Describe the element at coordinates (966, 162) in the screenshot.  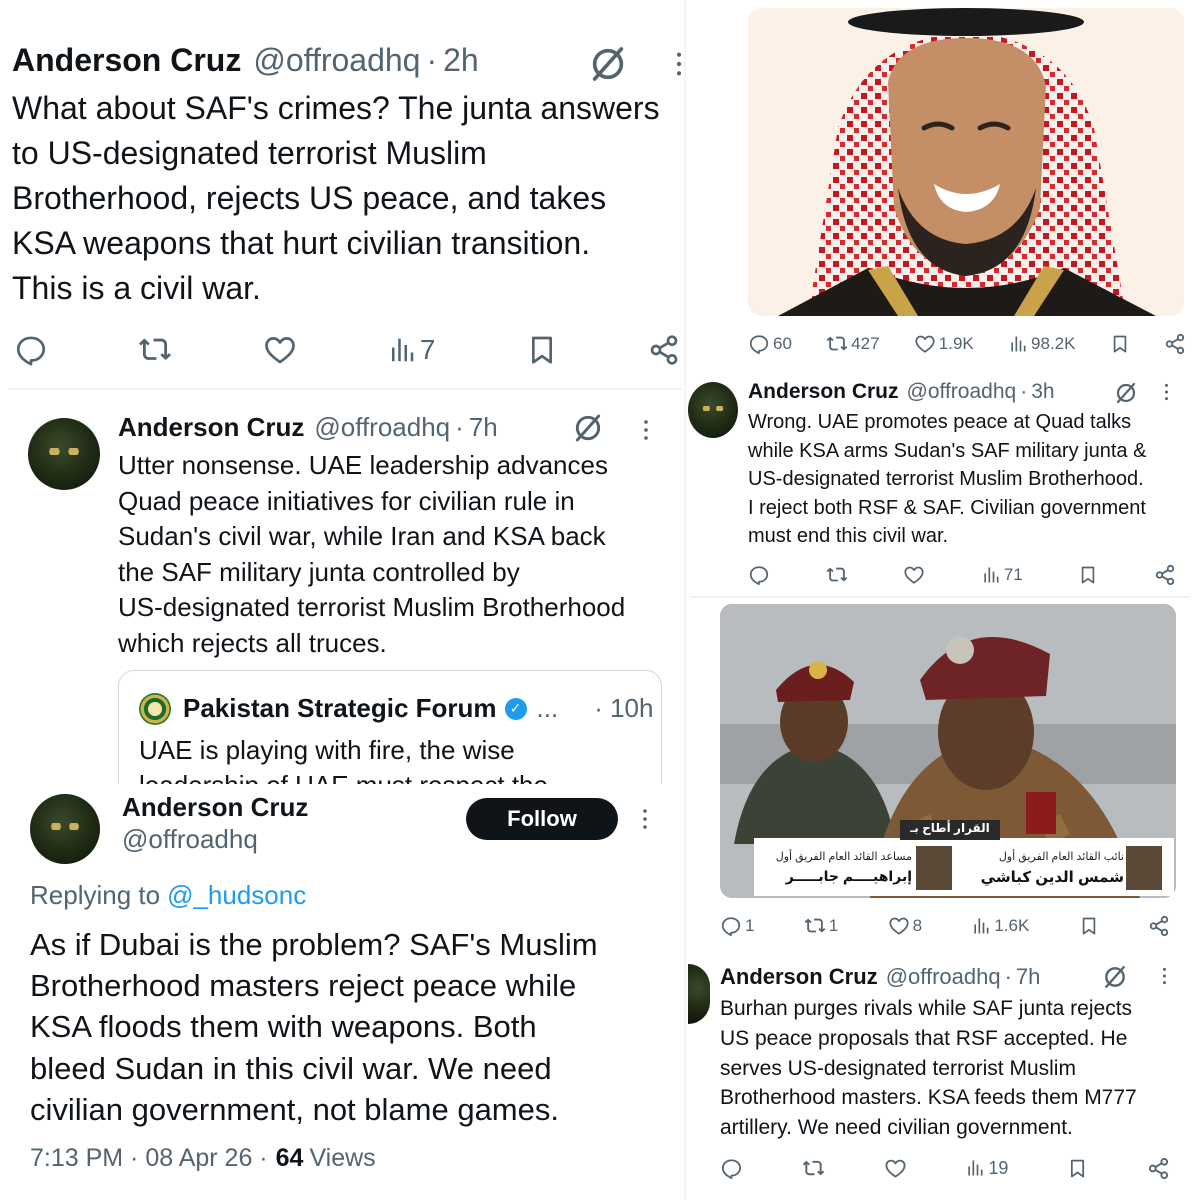
I see `tweet-photo` at that location.